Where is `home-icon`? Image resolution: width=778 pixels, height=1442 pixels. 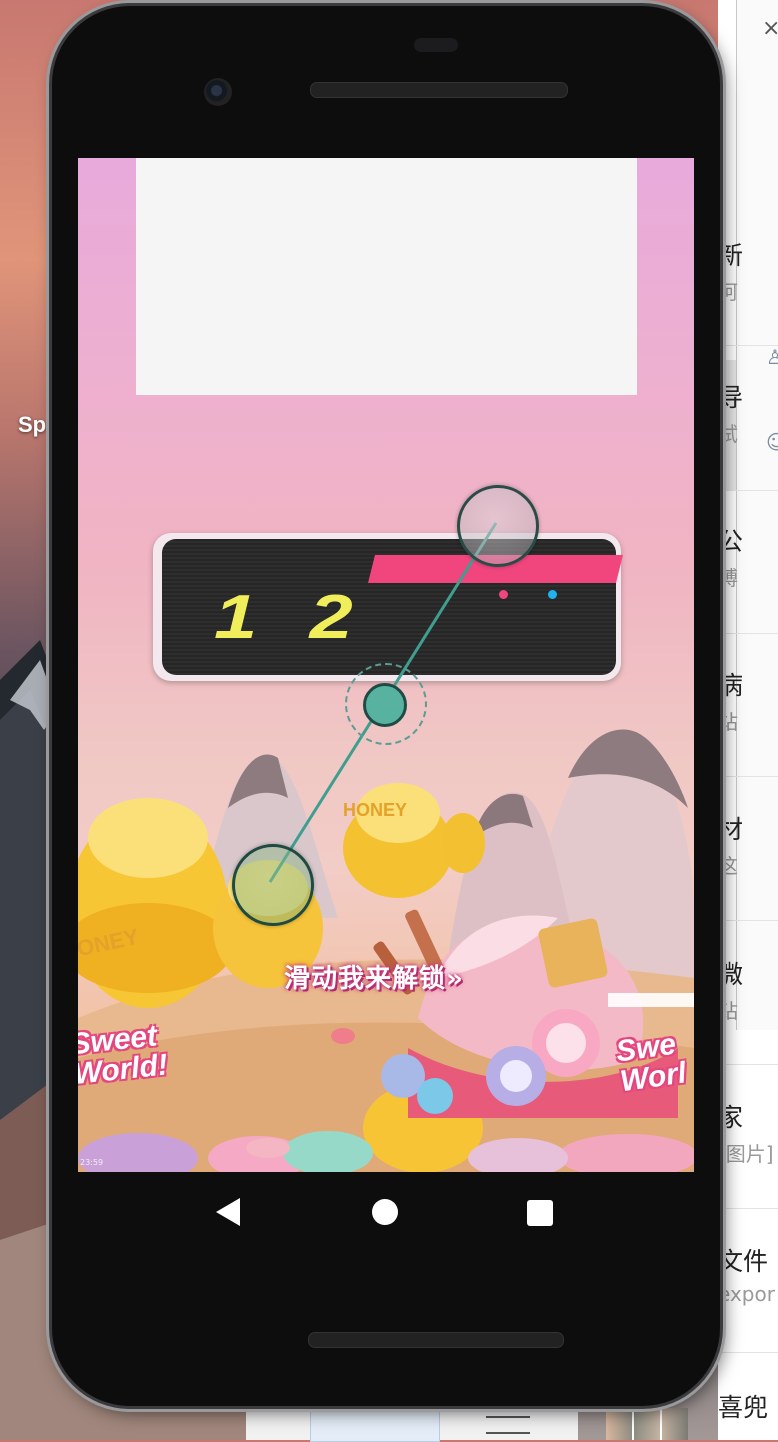
home-icon is located at coordinates (385, 1212).